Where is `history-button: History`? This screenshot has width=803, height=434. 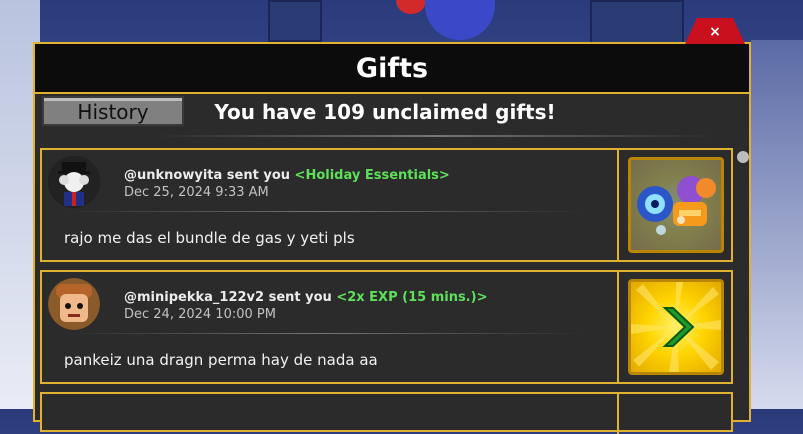 history-button: History is located at coordinates (113, 111).